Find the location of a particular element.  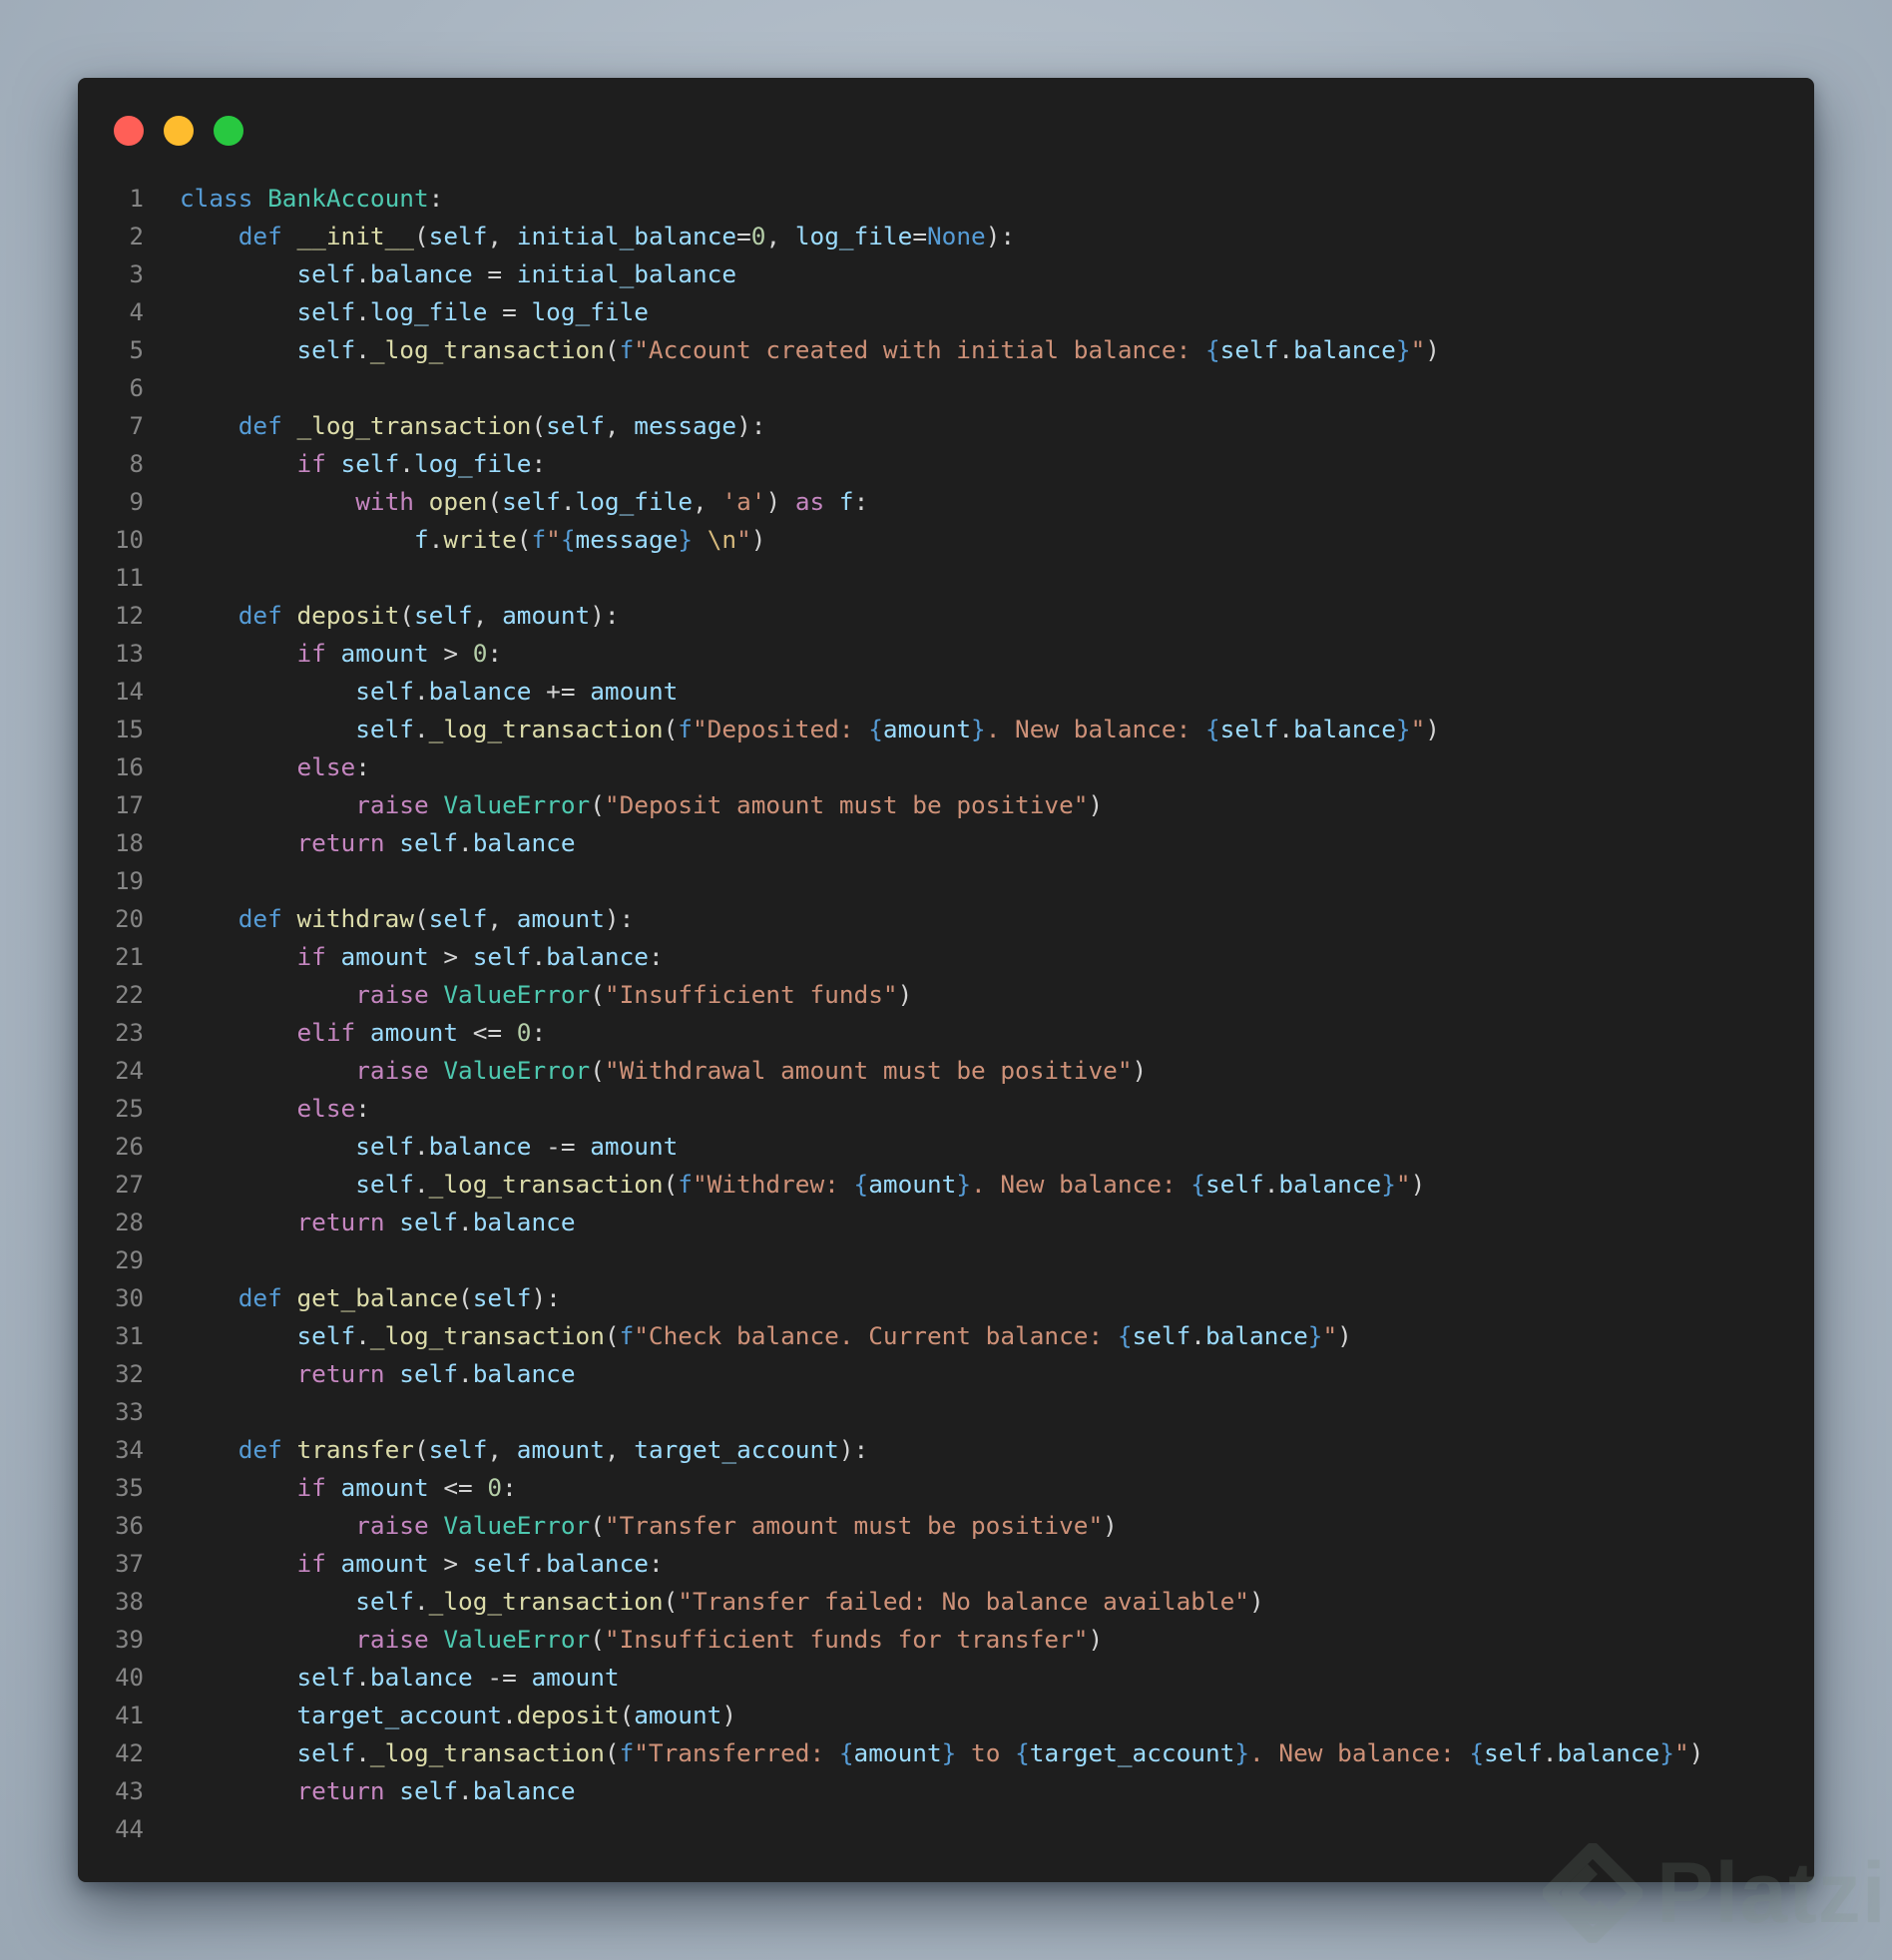

code-token: __init__ is located at coordinates (355, 236).